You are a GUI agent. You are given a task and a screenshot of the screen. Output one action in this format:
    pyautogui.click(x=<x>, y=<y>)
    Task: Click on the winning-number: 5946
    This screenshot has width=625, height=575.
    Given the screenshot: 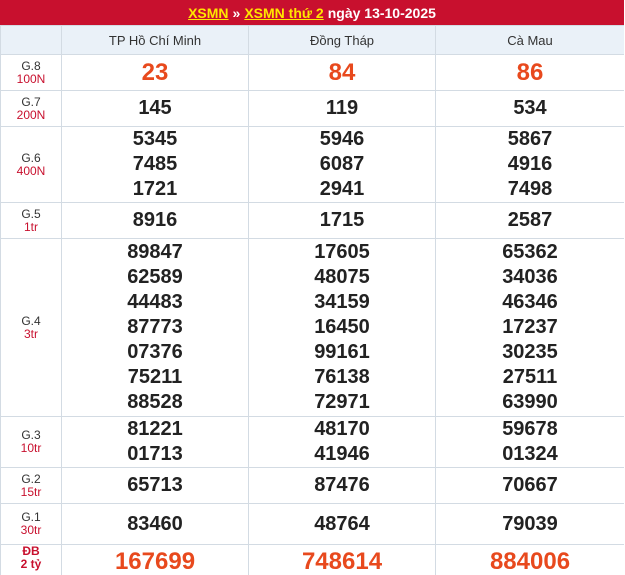 What is the action you would take?
    pyautogui.click(x=342, y=139)
    